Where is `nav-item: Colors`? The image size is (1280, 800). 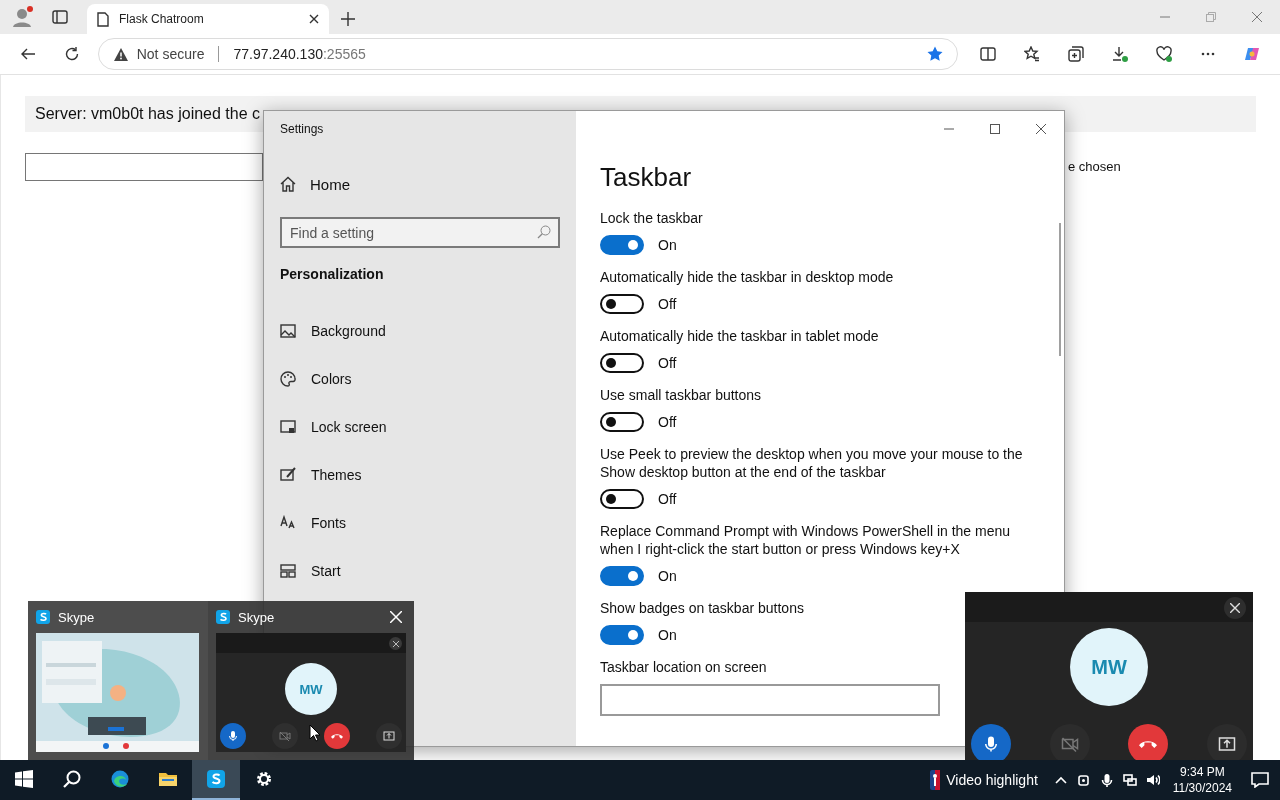
nav-item: Colors is located at coordinates (420, 379).